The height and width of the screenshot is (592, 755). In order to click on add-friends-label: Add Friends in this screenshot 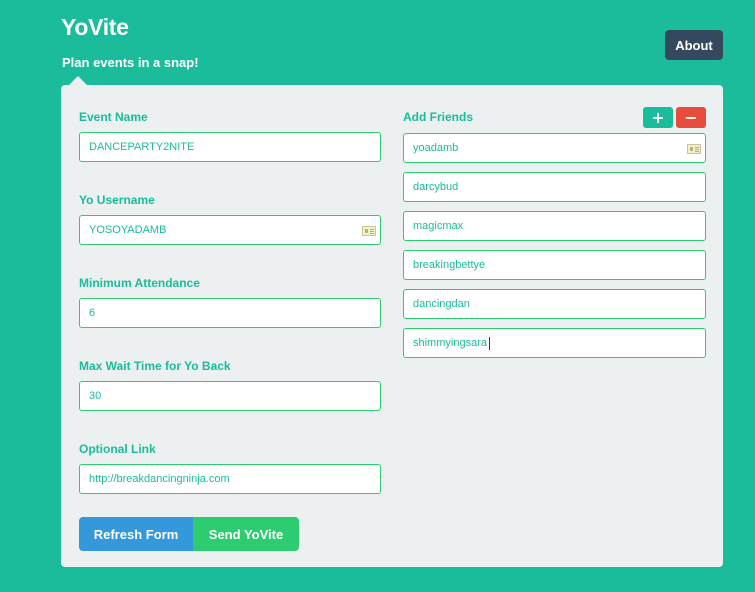, I will do `click(438, 117)`.